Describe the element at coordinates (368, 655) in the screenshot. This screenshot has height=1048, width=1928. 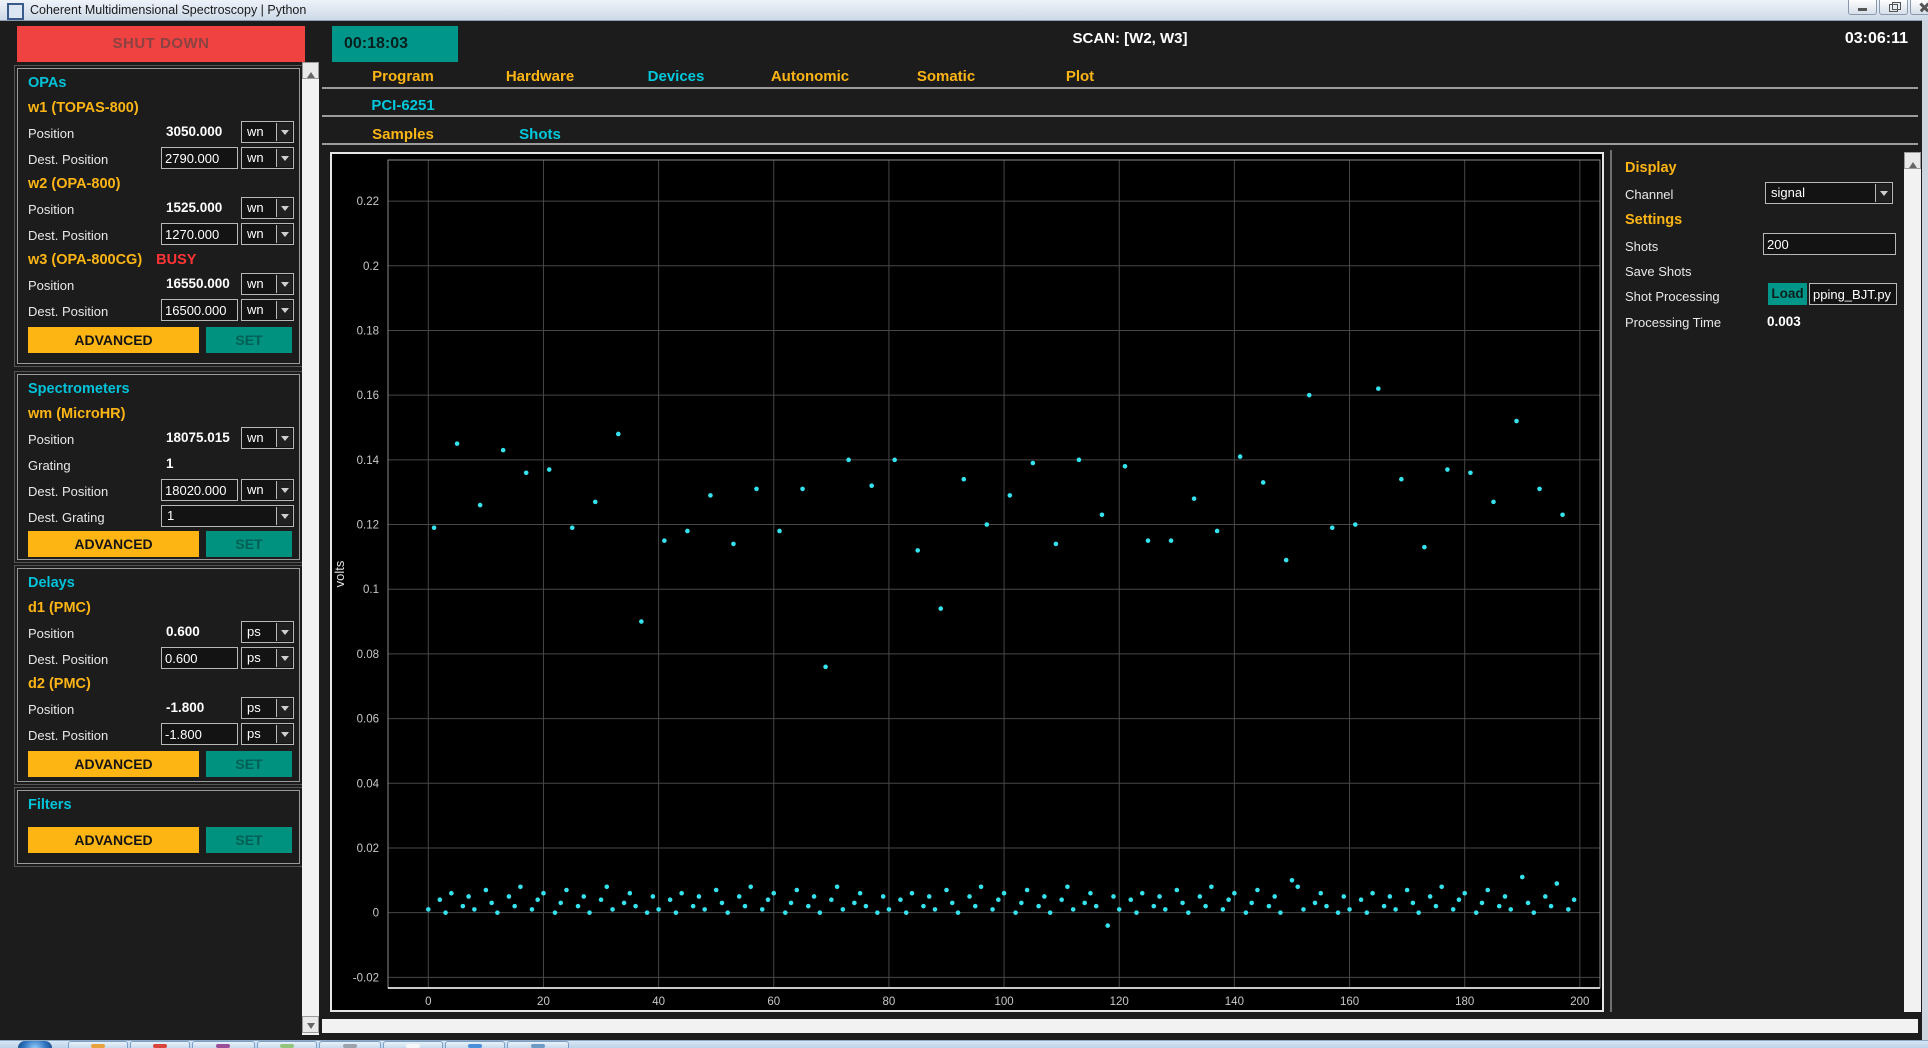
I see `svg-text: 0.08` at that location.